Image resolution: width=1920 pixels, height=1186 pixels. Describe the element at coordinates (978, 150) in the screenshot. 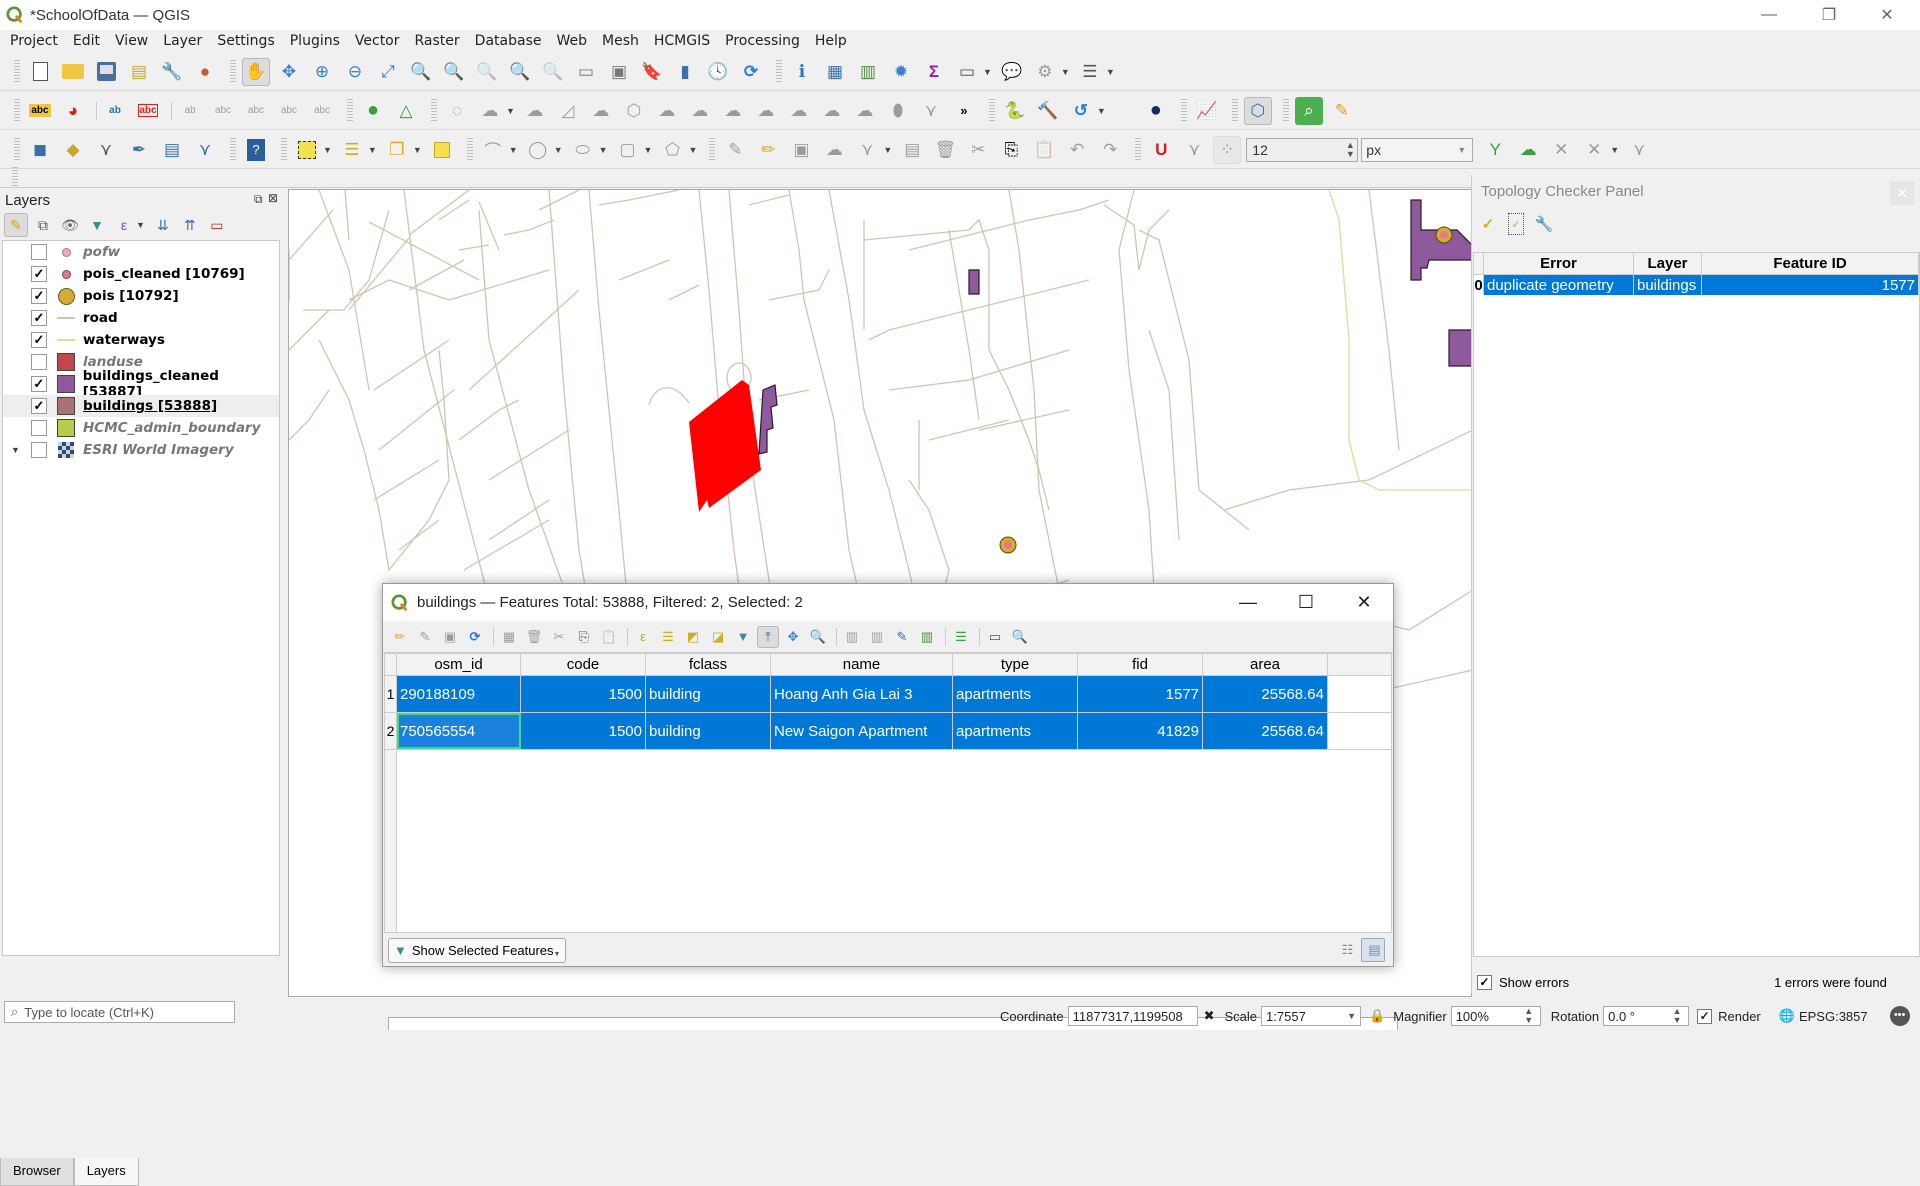

I see `cut-features-button: ✂` at that location.